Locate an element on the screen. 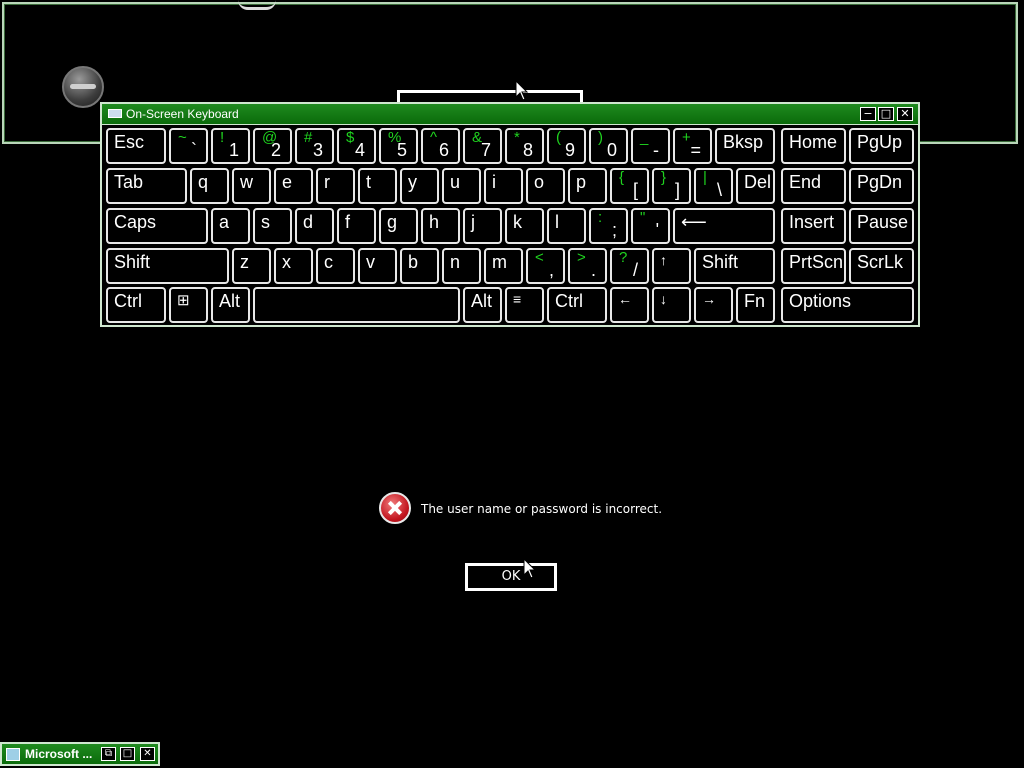  key-x: x is located at coordinates (293, 266).